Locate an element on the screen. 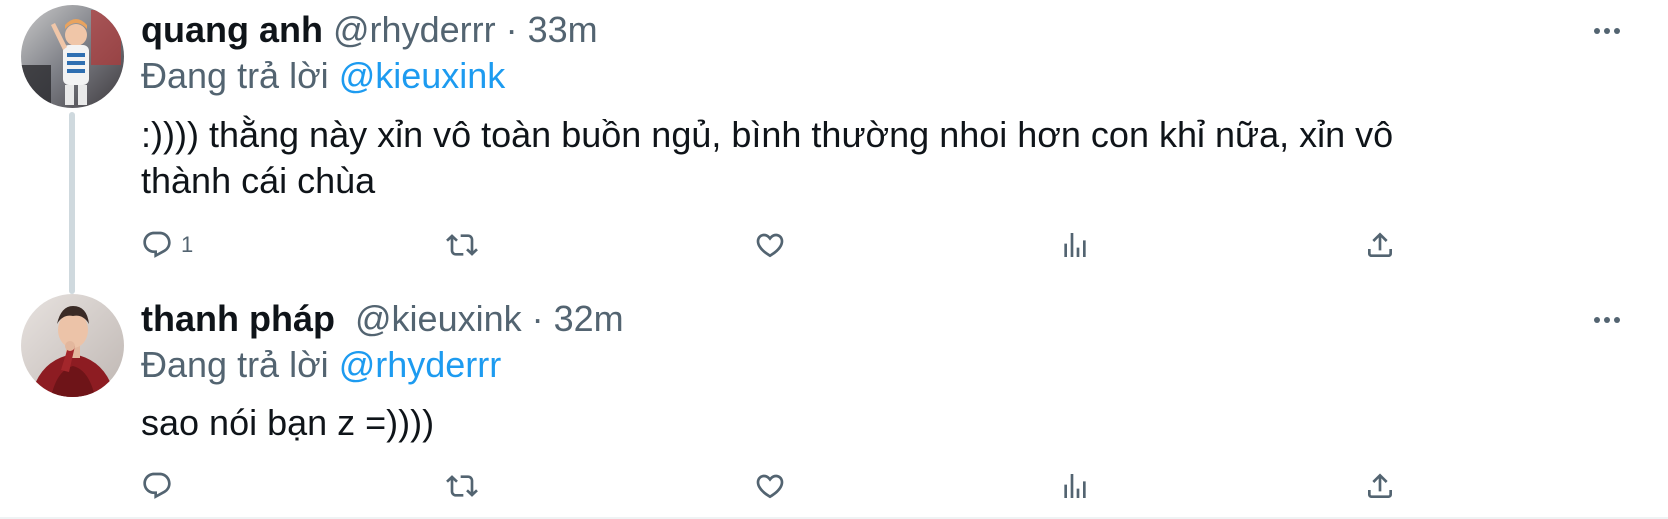  tweet-text-line: thành cái chùa is located at coordinates (258, 180).